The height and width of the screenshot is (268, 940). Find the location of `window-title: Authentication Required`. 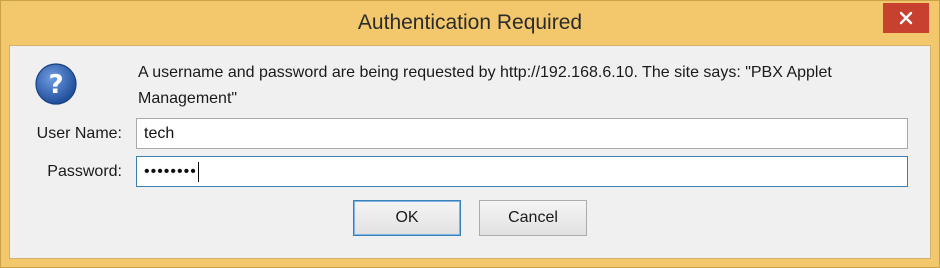

window-title: Authentication Required is located at coordinates (470, 22).